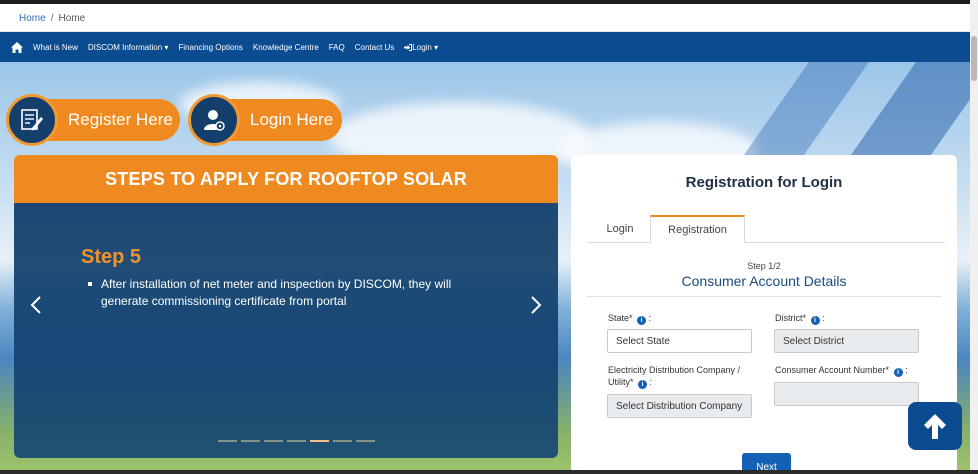 The width and height of the screenshot is (978, 474). I want to click on steps-header: STEPS TO APPLY FOR ROOFTOP SOLAR, so click(286, 179).